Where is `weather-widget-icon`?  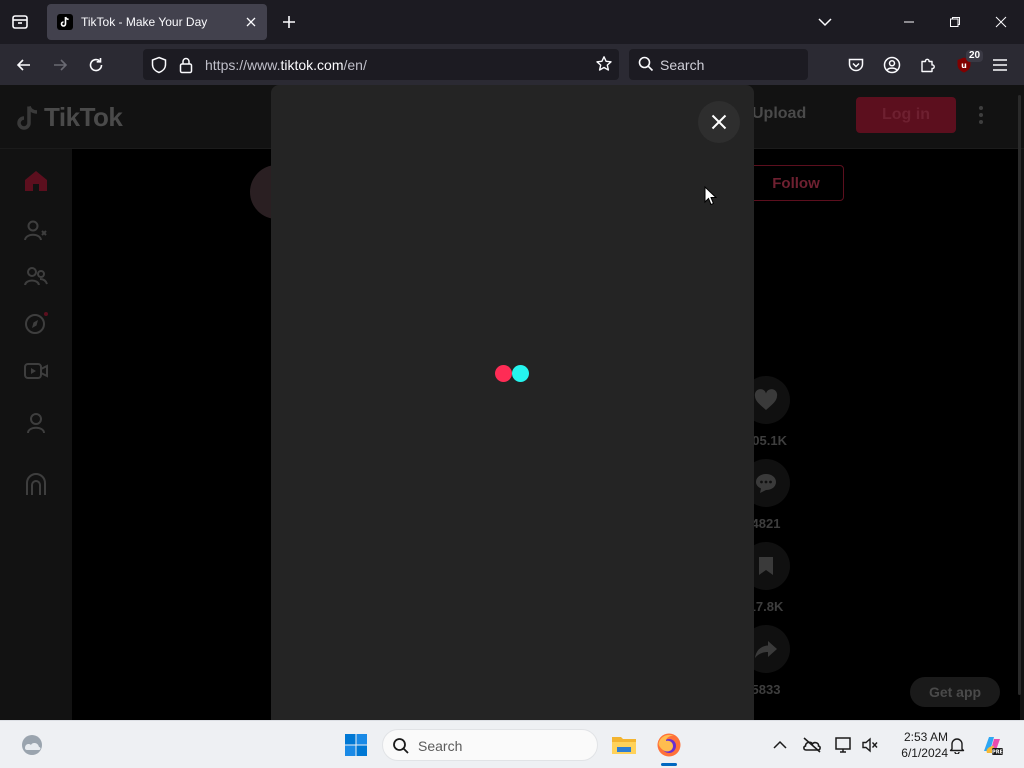 weather-widget-icon is located at coordinates (32, 745).